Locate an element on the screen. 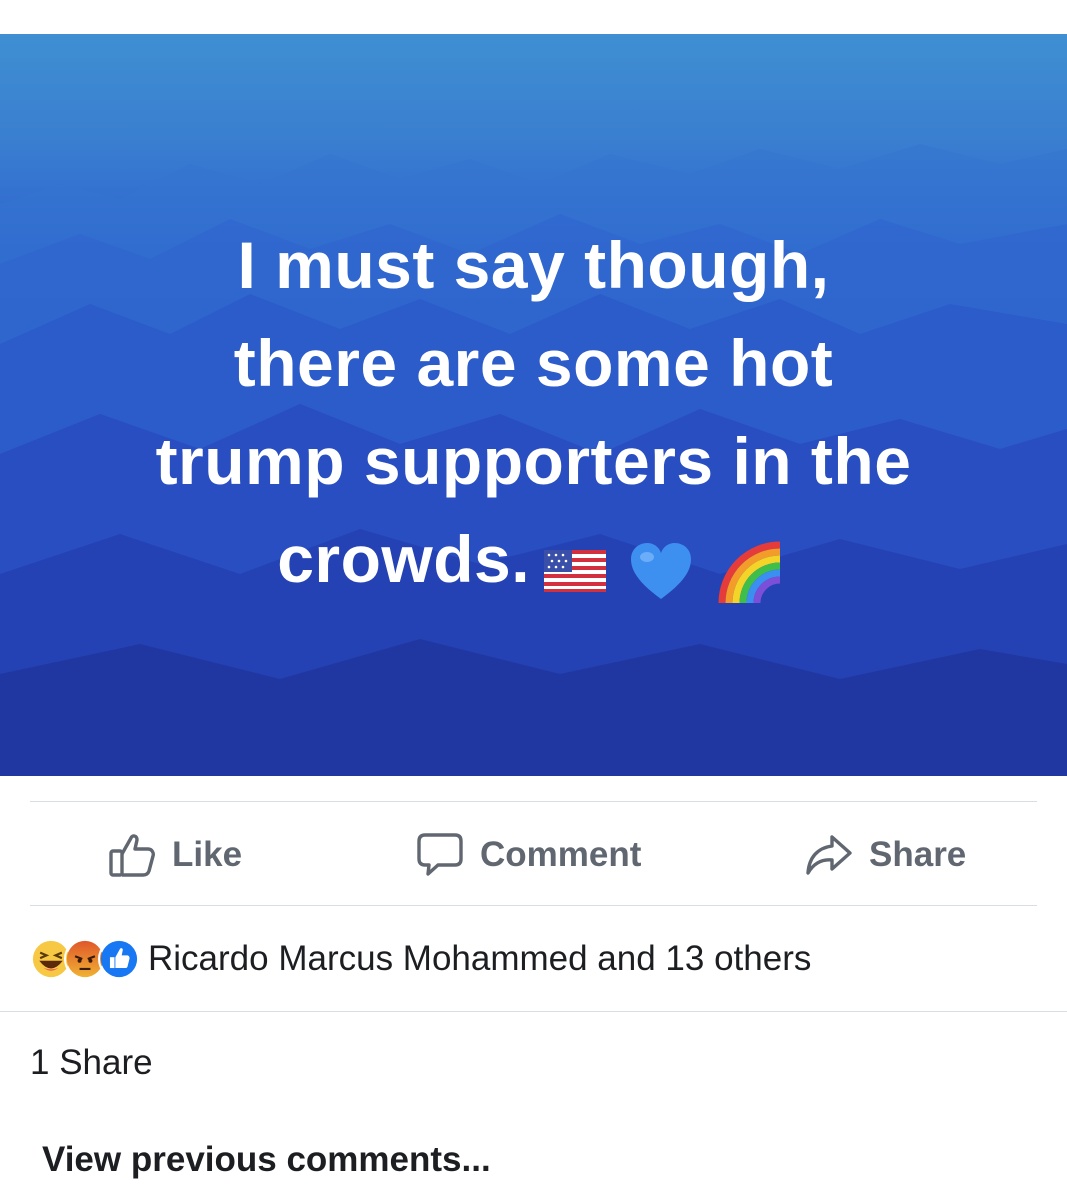 Image resolution: width=1067 pixels, height=1200 pixels. rainbow-emoji-icon is located at coordinates (749, 572).